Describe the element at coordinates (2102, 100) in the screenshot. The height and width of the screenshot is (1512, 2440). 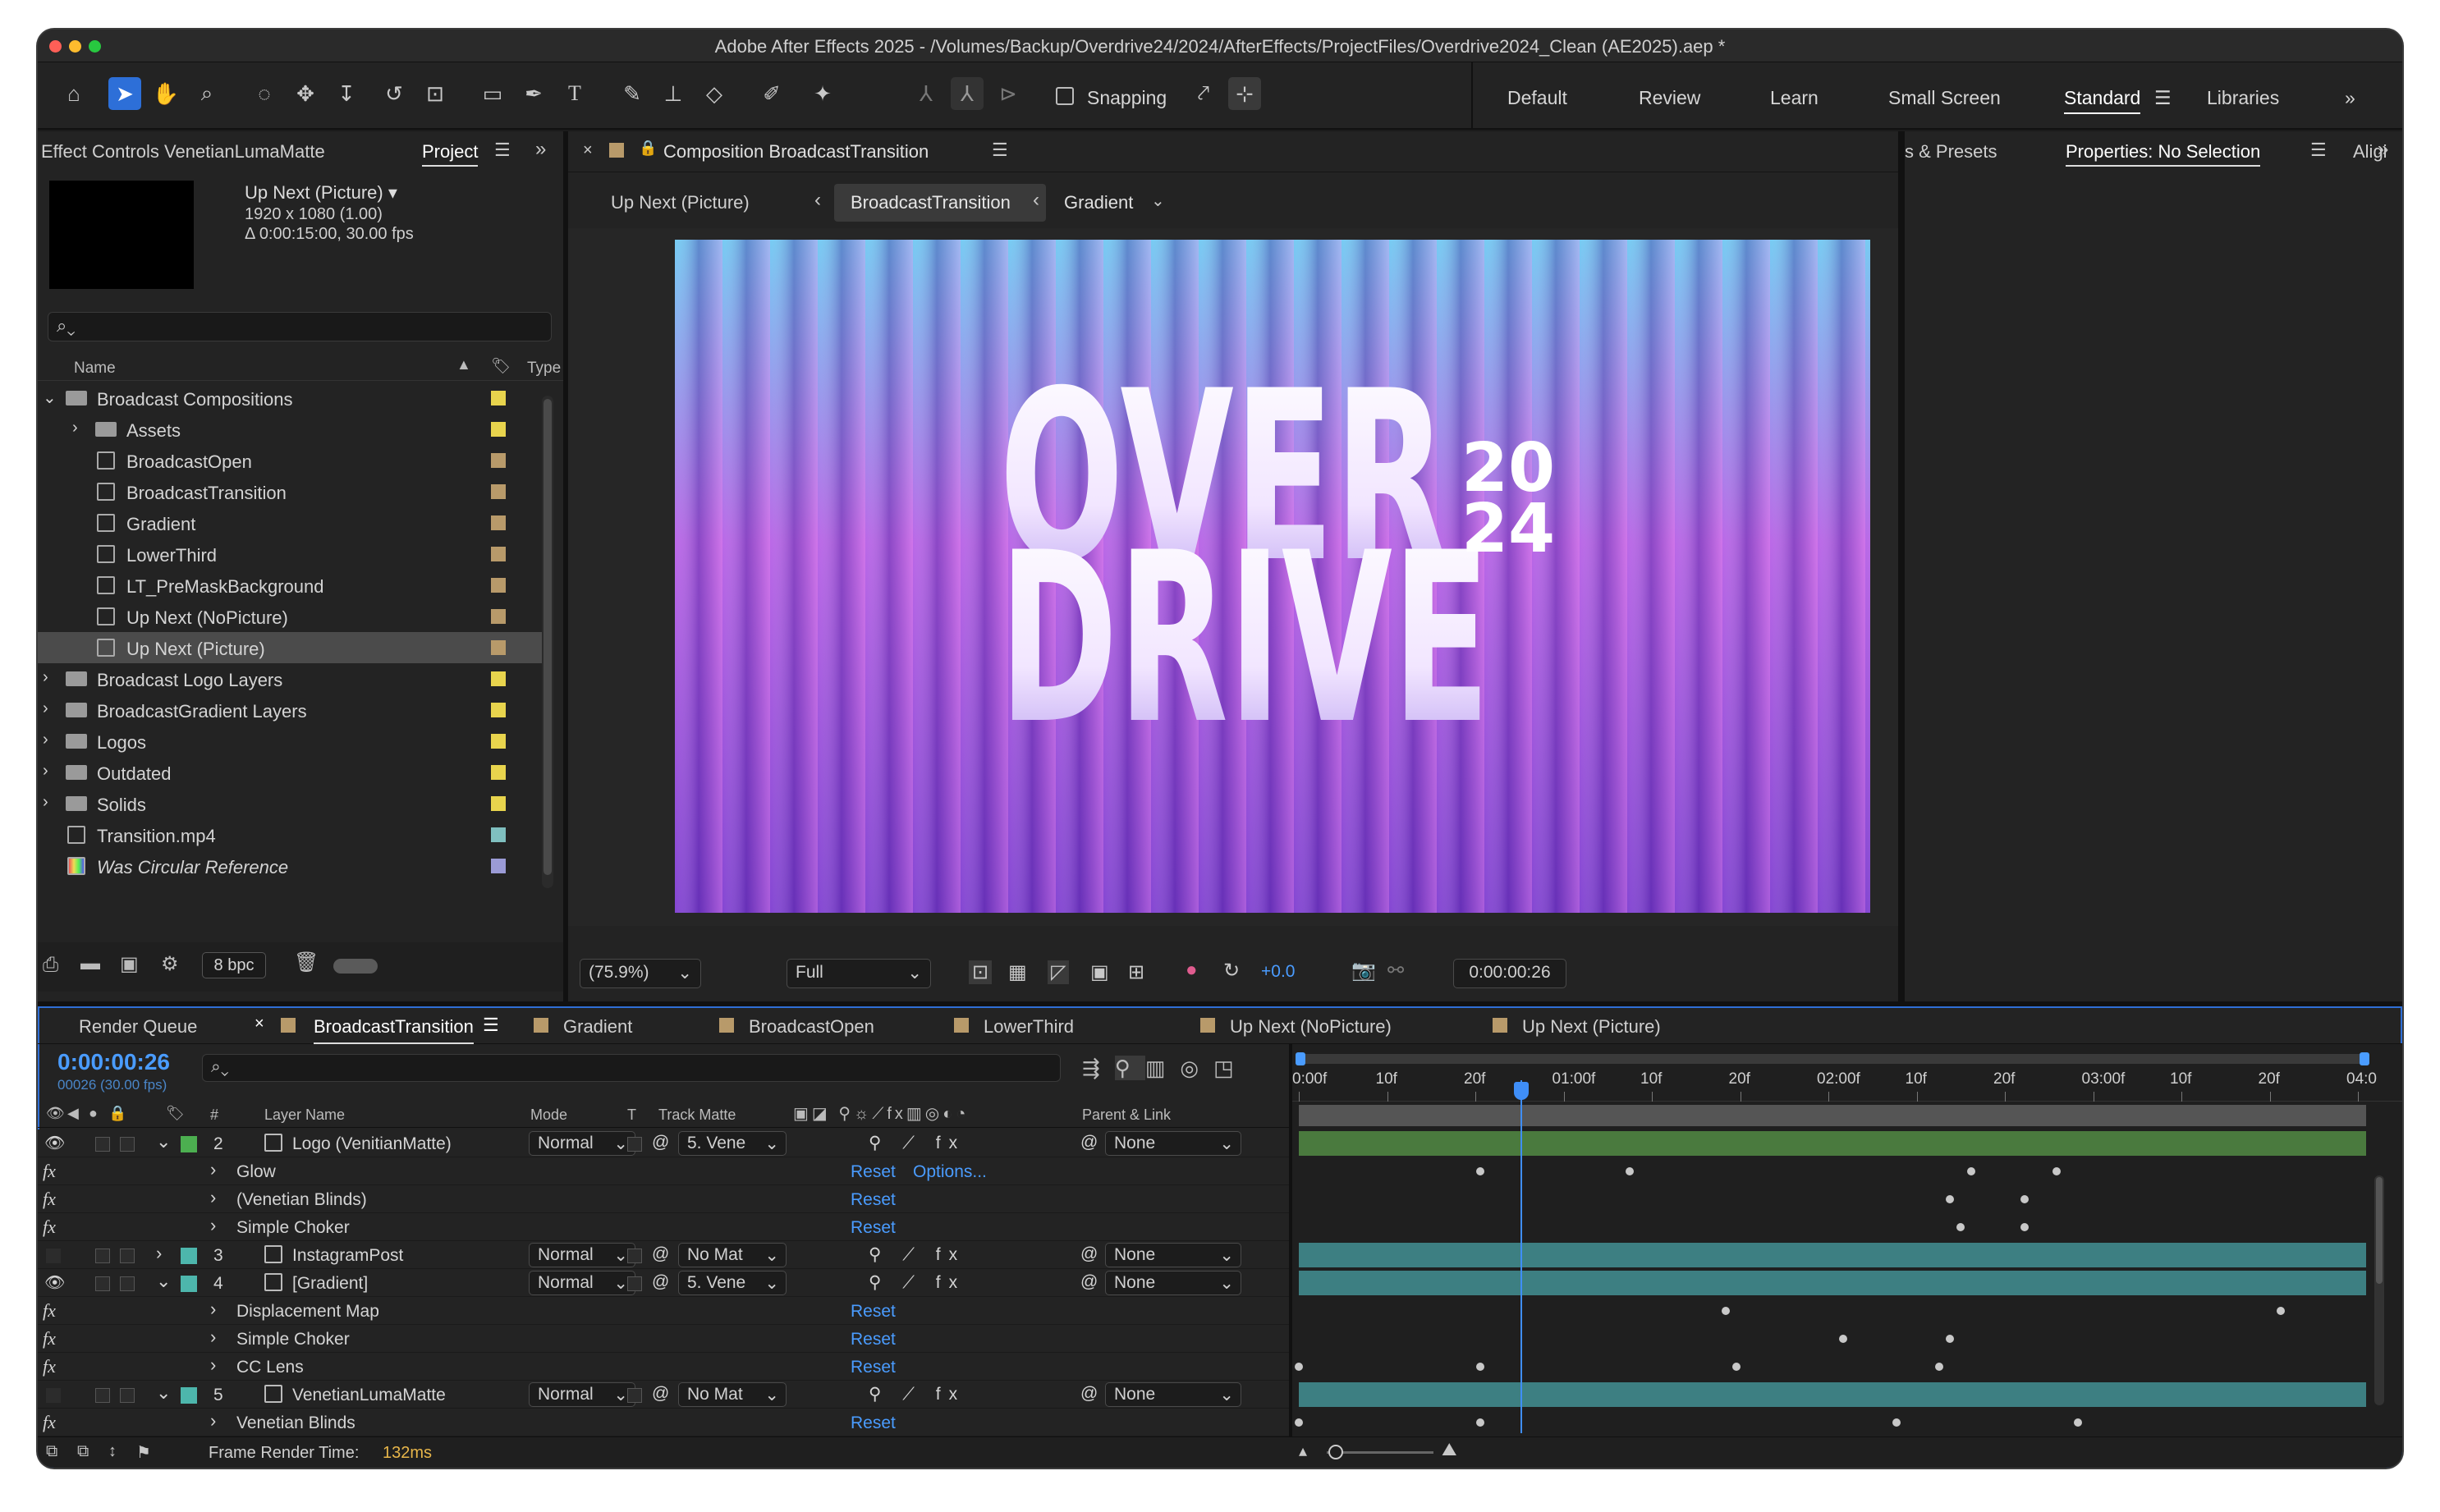
I see `workspace-standard: Standard` at that location.